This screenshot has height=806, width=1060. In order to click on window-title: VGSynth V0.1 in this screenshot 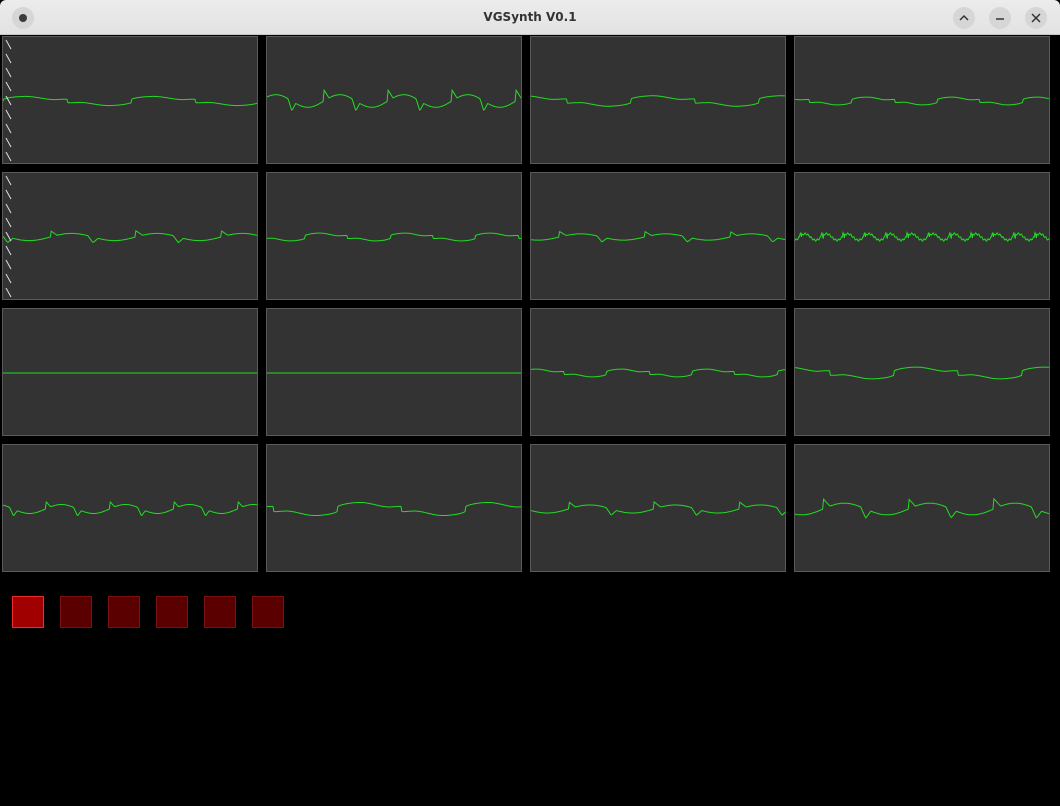, I will do `click(530, 17)`.